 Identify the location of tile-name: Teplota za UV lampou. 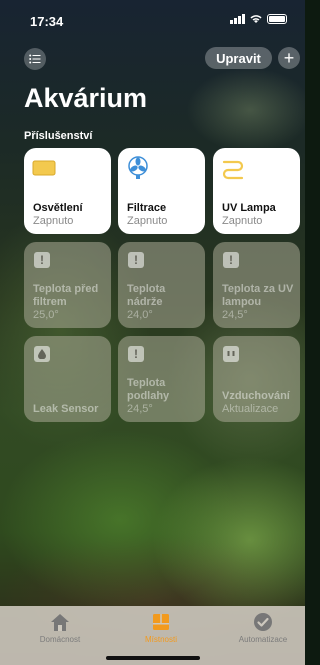
(258, 295).